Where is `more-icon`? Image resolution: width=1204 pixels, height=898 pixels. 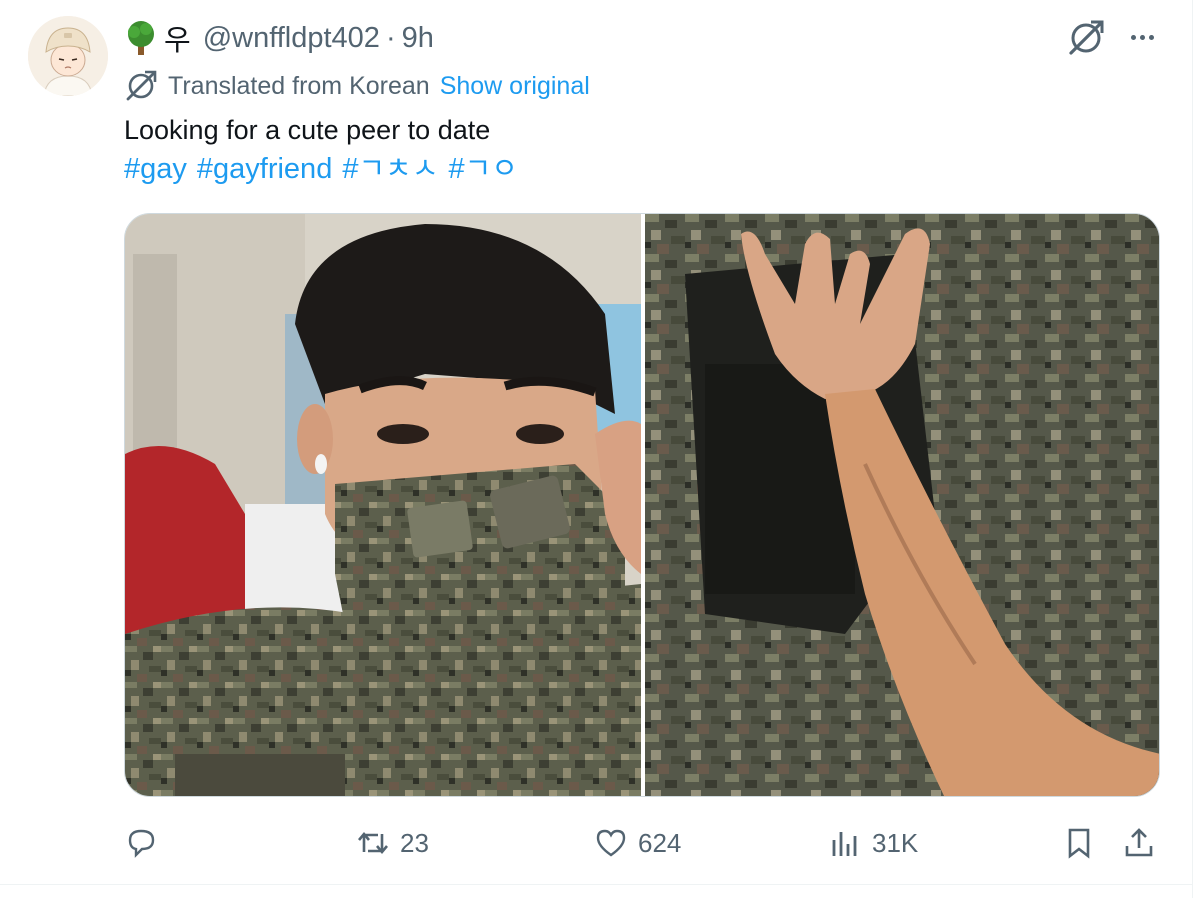
more-icon is located at coordinates (1142, 37).